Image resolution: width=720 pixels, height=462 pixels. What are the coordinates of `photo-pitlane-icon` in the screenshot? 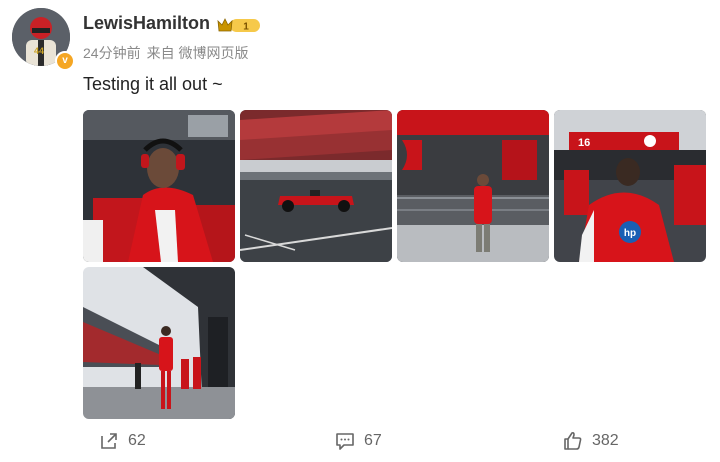 It's located at (159, 343).